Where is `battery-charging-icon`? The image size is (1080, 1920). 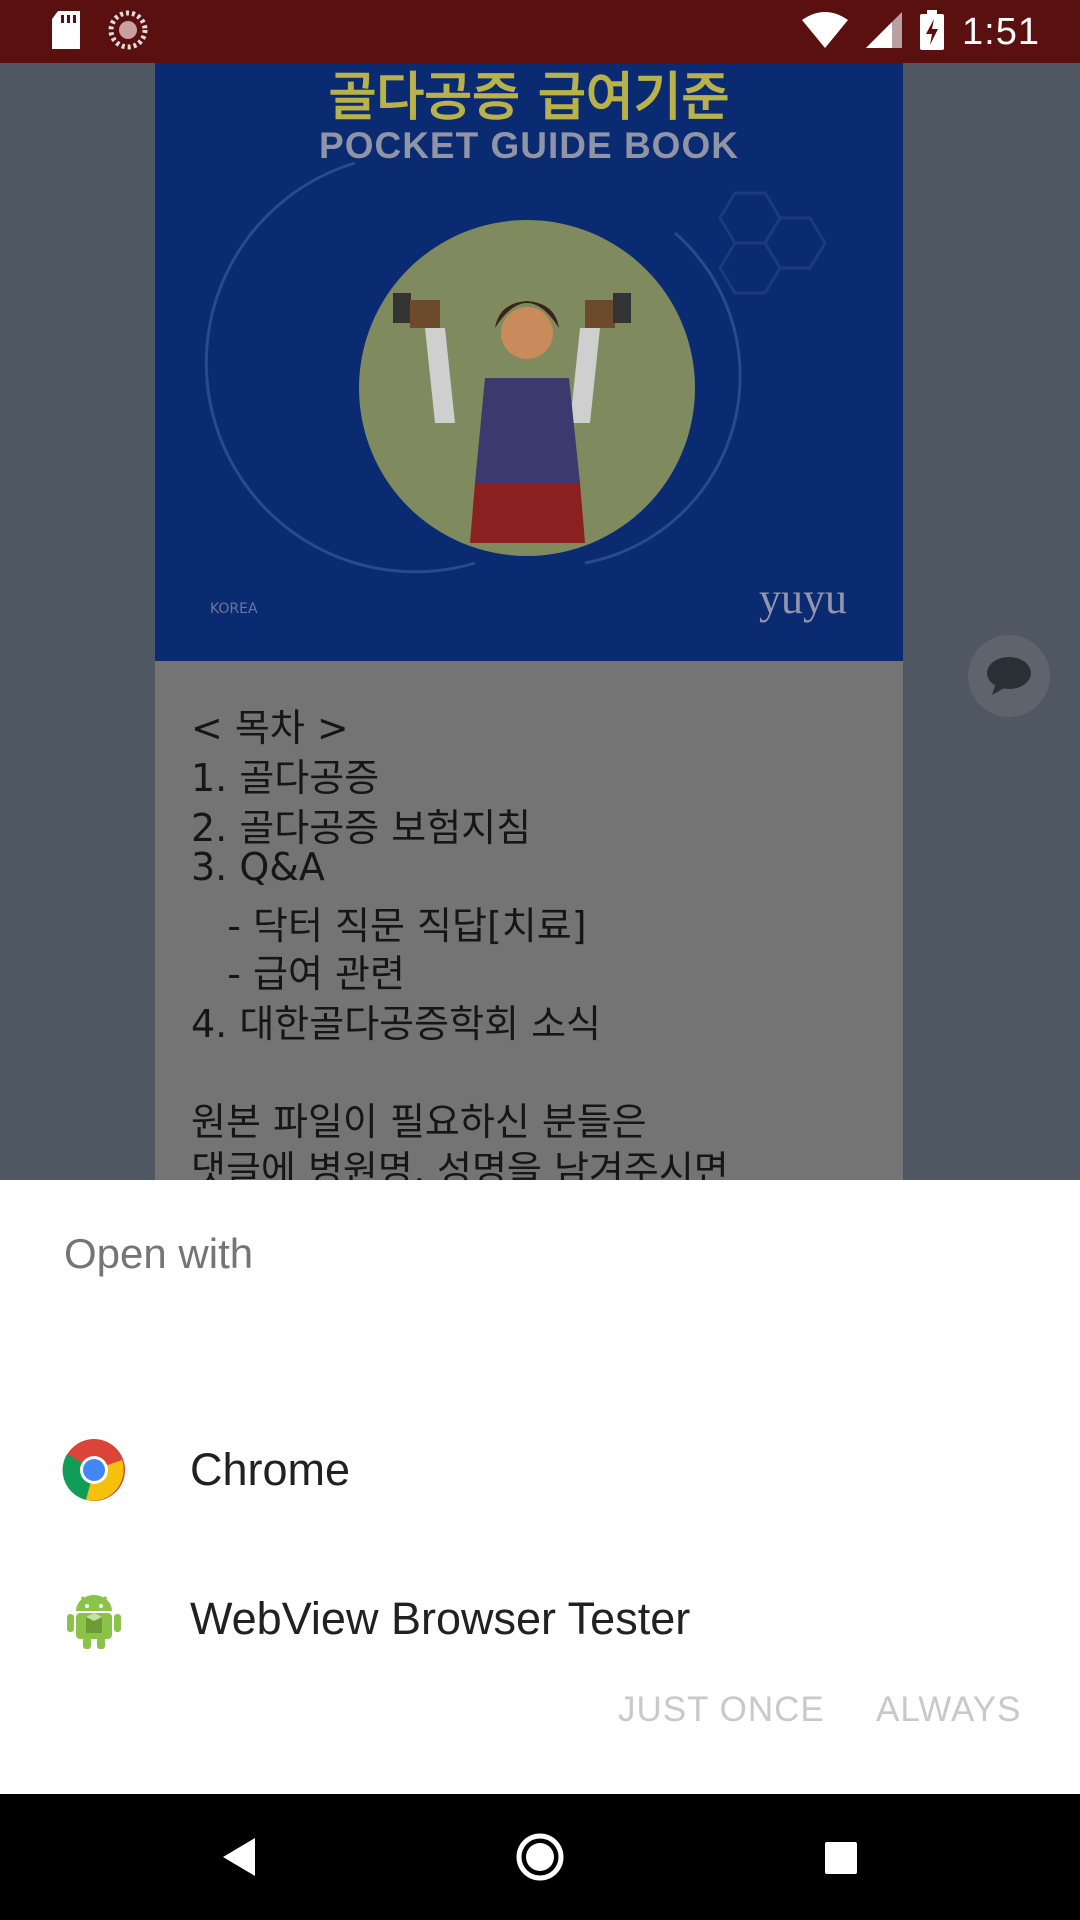 battery-charging-icon is located at coordinates (932, 32).